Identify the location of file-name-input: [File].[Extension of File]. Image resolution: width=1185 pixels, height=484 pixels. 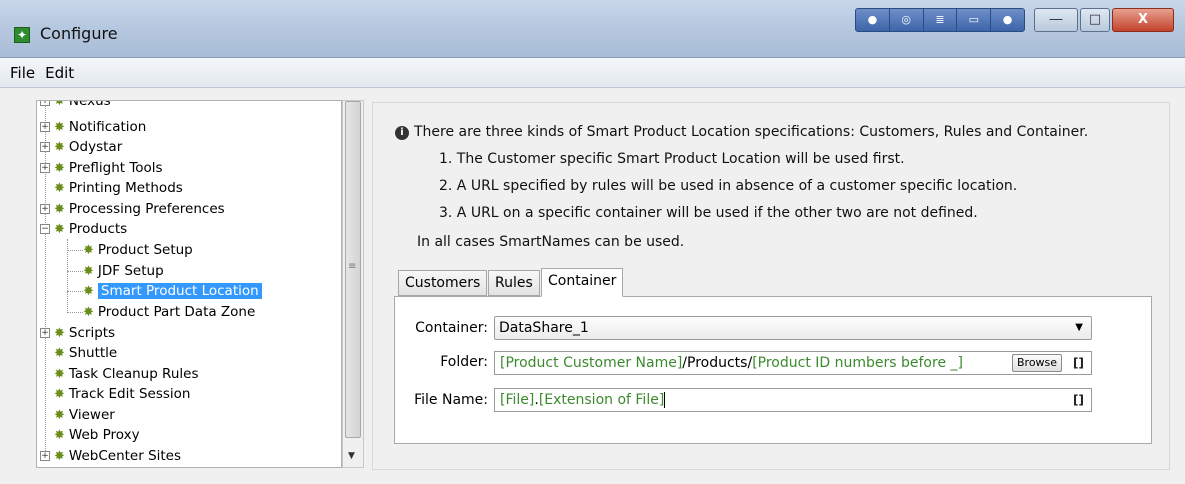
(793, 400).